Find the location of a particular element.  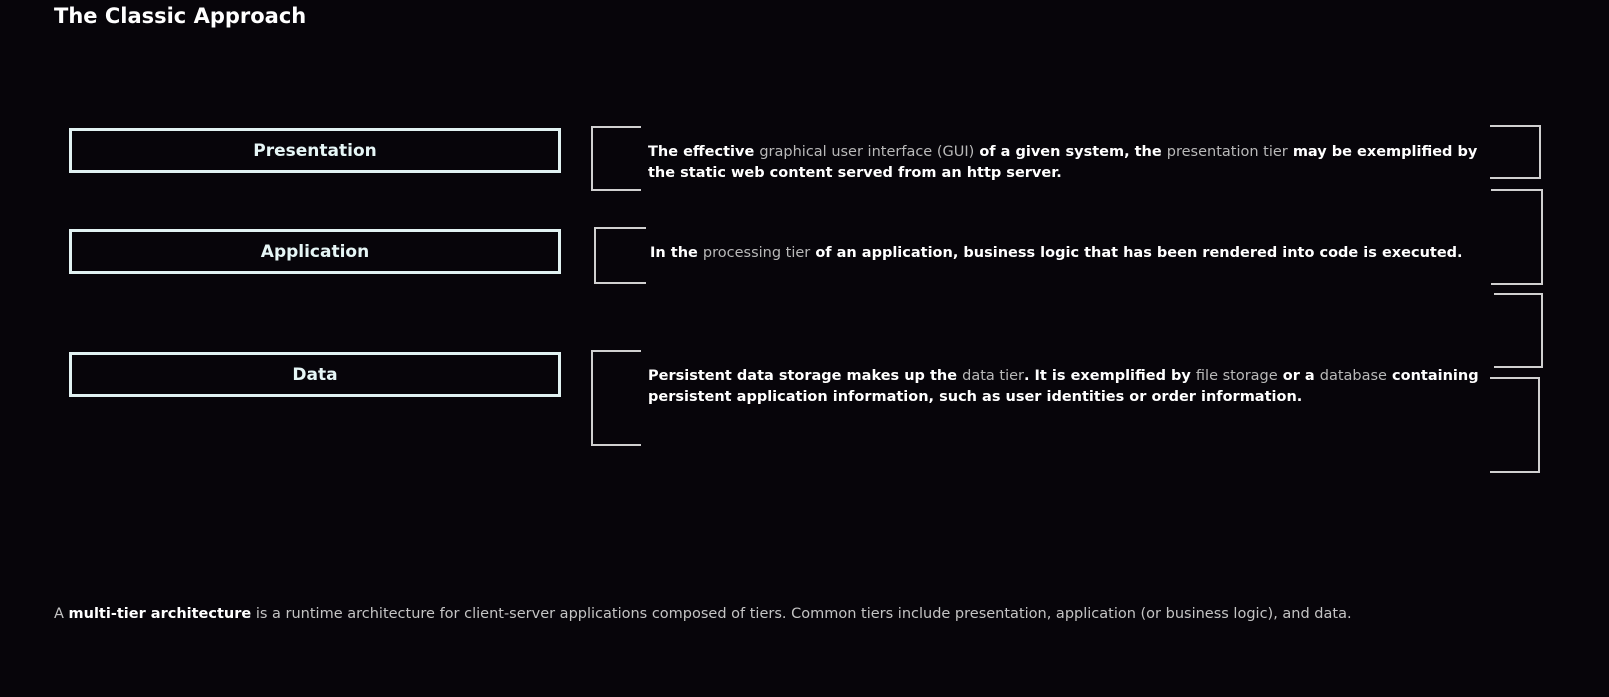

data-desc-text-1: Persistent data storage makes up the is located at coordinates (805, 376).